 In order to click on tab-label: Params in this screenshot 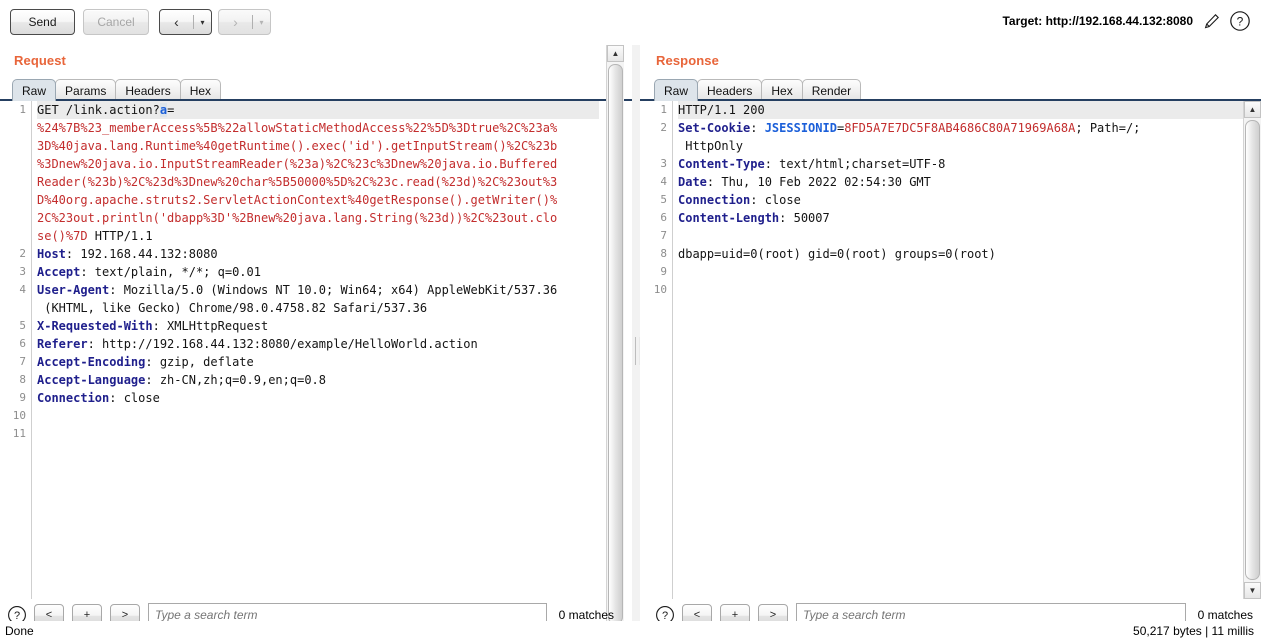, I will do `click(86, 90)`.